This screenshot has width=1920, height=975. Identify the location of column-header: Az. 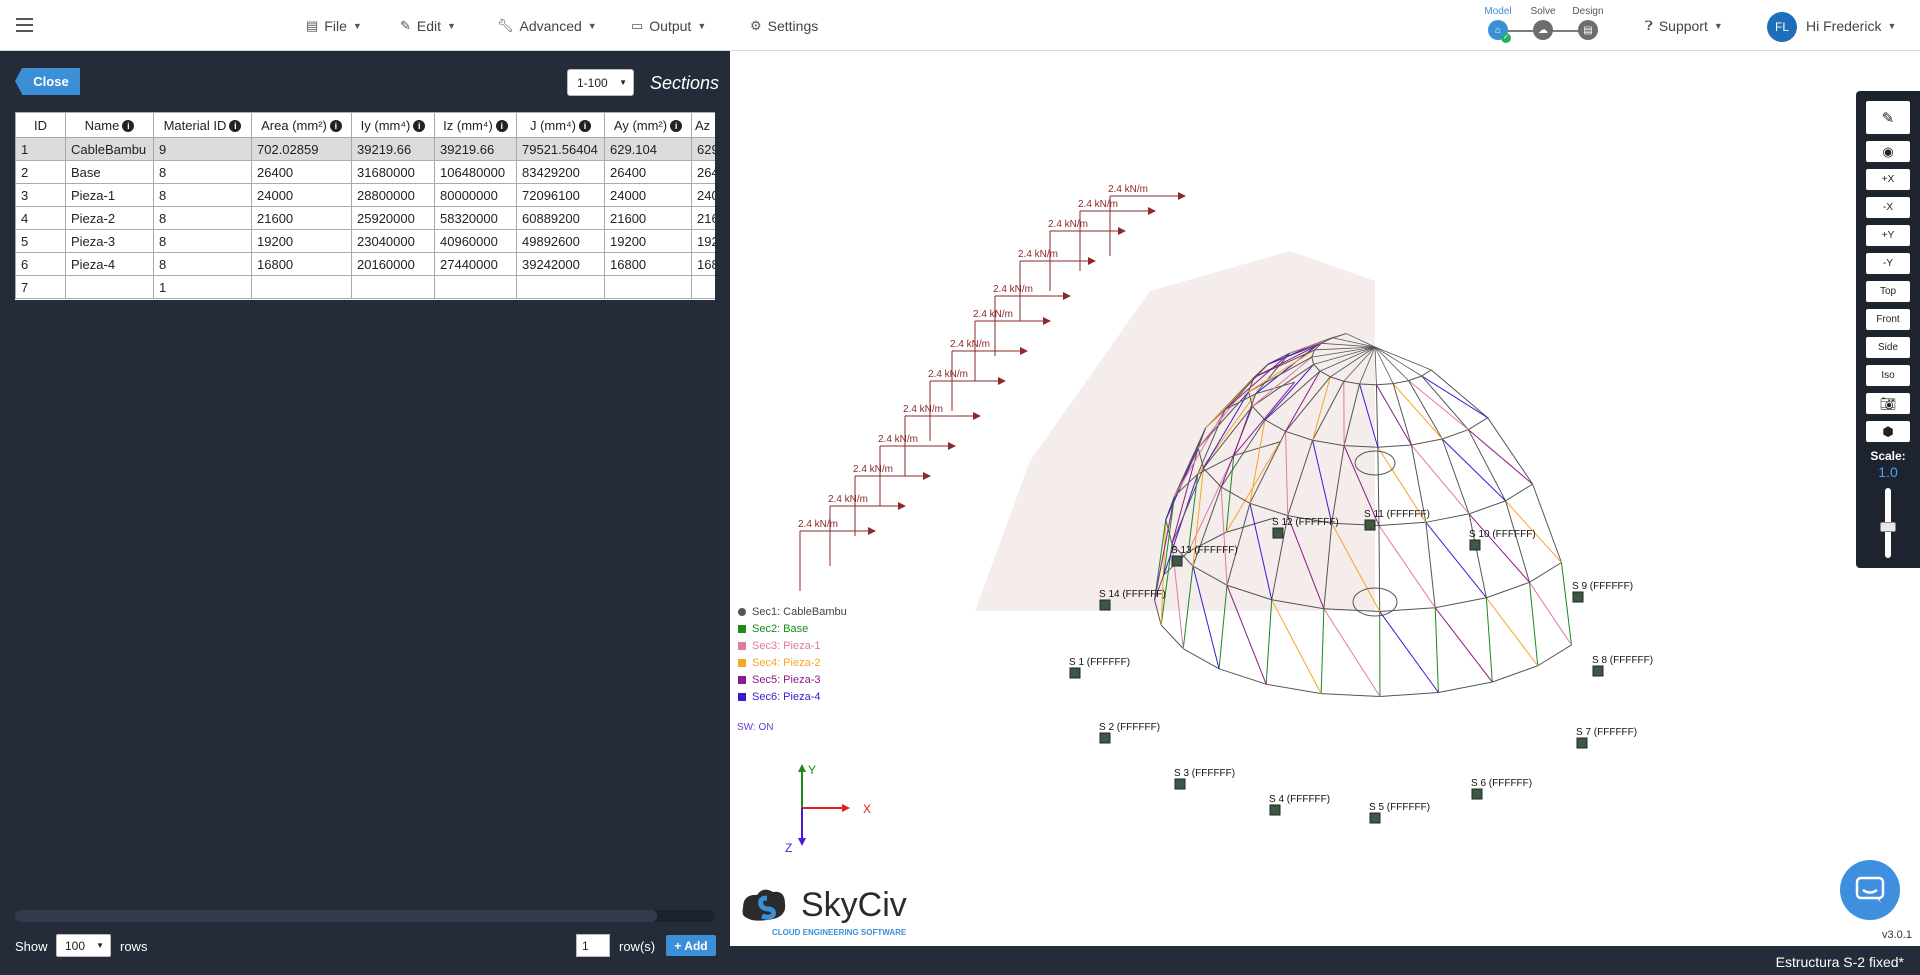
(703, 125).